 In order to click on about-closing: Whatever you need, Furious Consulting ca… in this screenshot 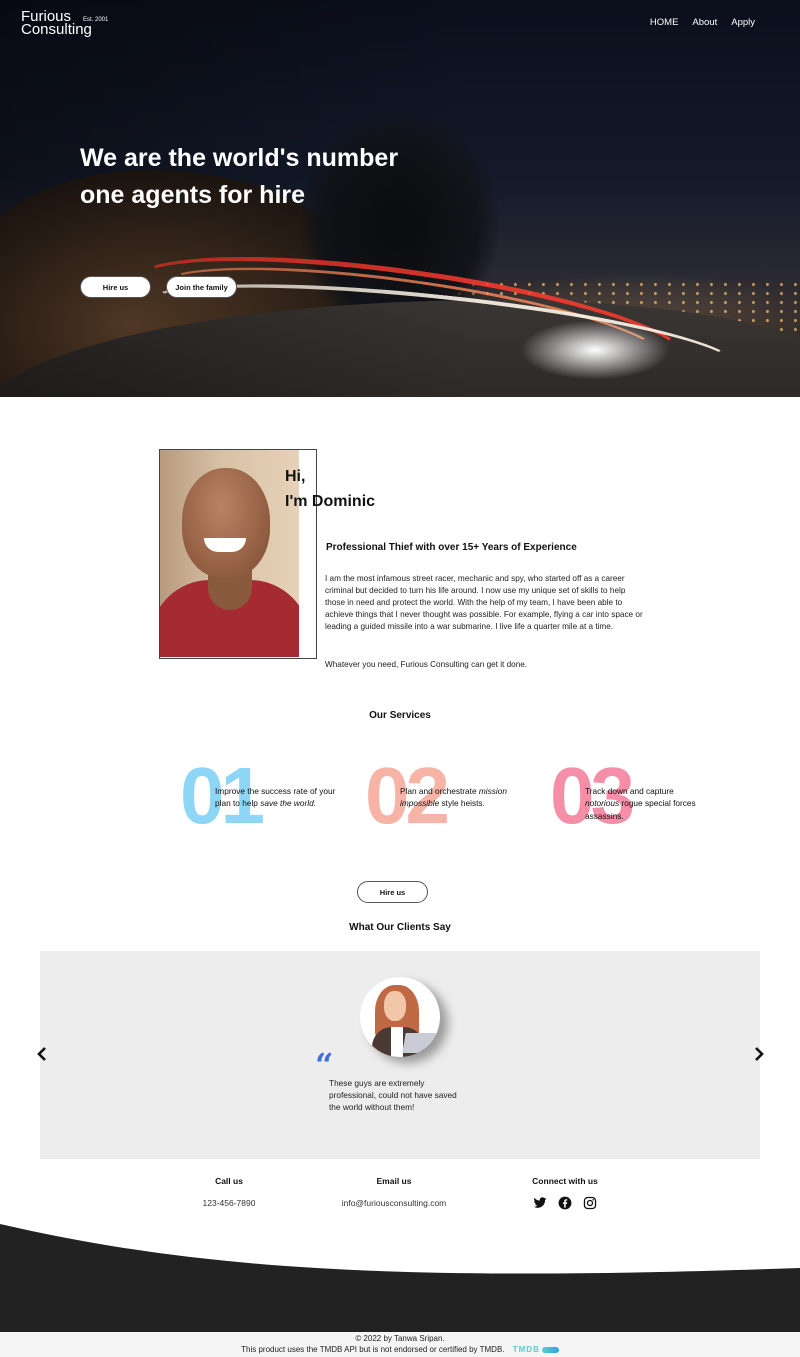, I will do `click(426, 664)`.